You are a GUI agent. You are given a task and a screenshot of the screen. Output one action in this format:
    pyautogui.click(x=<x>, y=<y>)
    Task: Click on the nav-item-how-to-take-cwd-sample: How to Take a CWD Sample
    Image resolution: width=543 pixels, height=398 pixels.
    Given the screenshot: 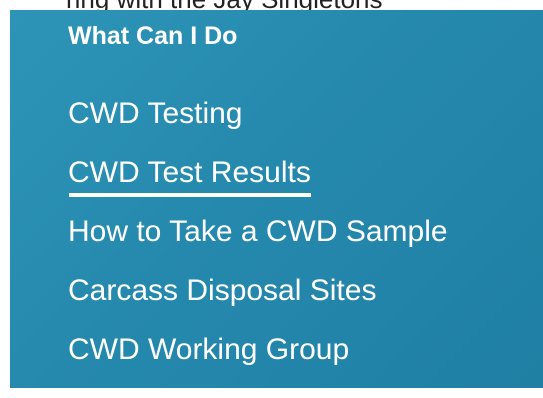 What is the action you would take?
    pyautogui.click(x=258, y=239)
    